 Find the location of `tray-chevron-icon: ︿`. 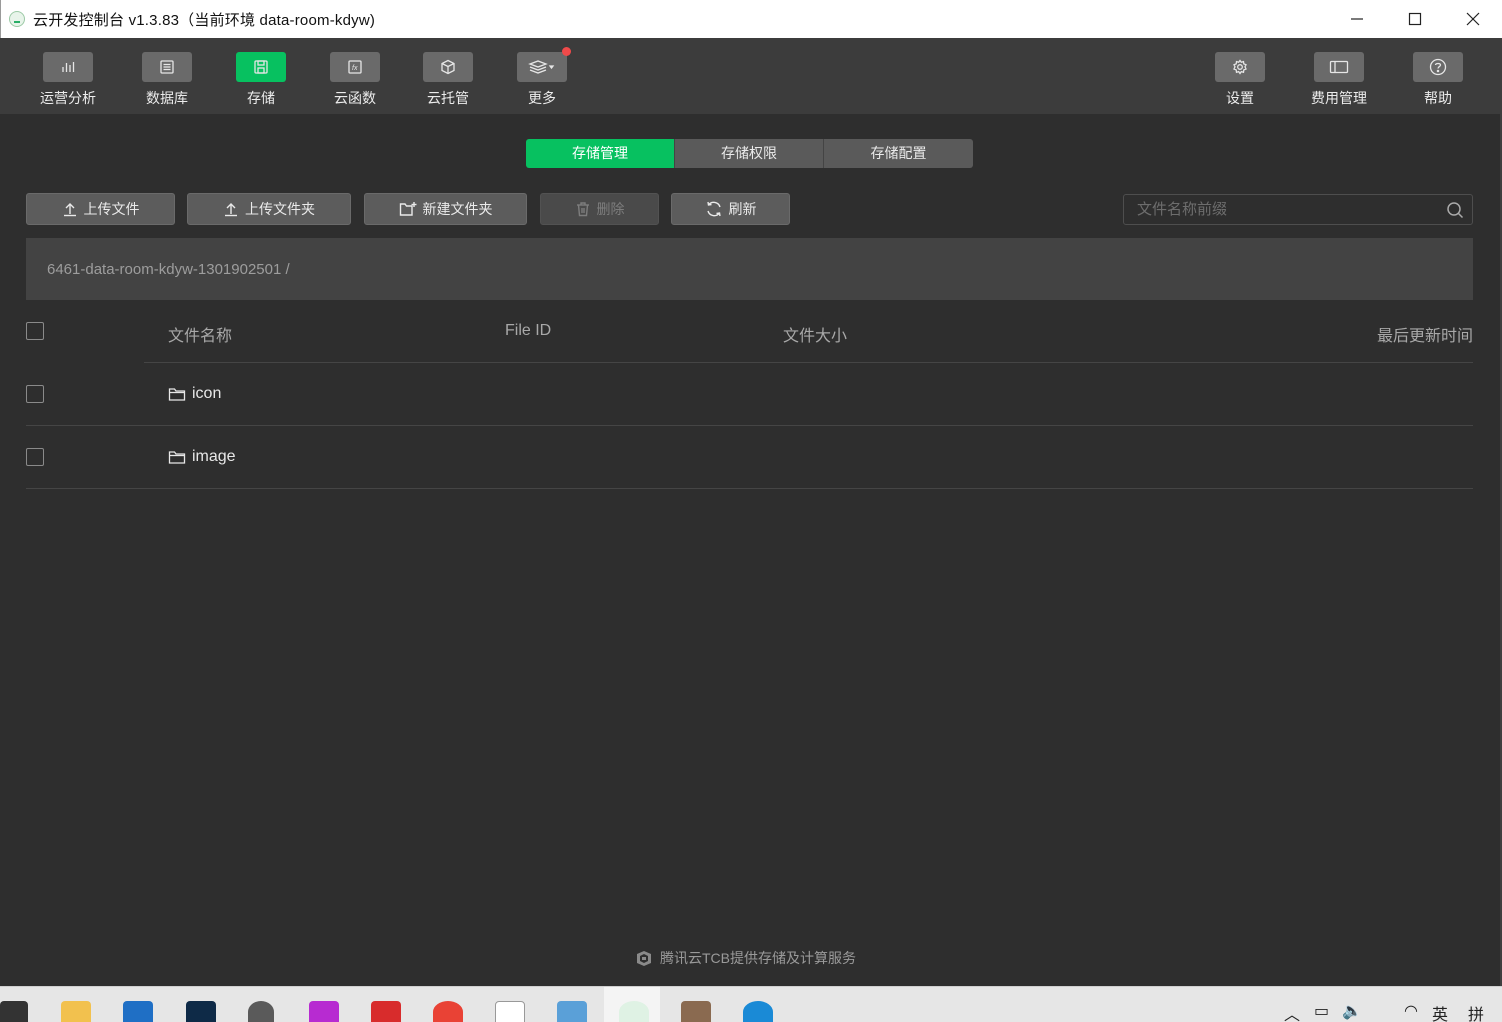

tray-chevron-icon: ︿ is located at coordinates (1292, 1011).